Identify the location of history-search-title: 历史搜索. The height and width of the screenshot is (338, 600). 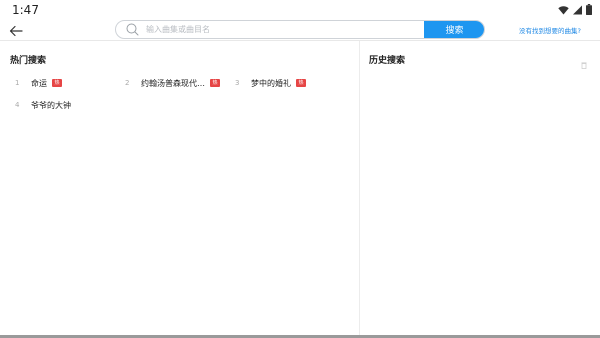
(387, 61).